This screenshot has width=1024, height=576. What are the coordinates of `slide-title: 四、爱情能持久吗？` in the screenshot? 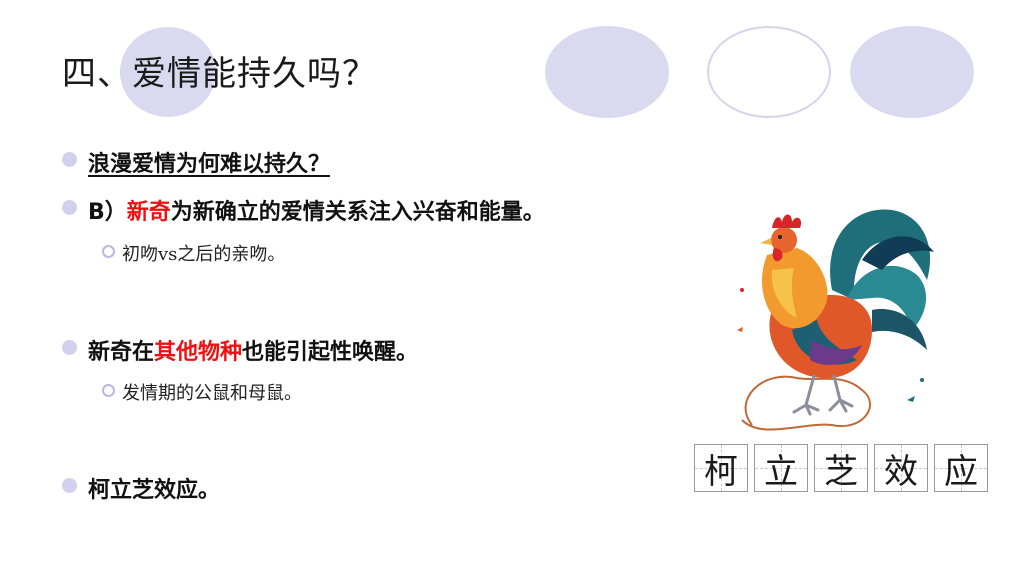 It's located at (219, 74).